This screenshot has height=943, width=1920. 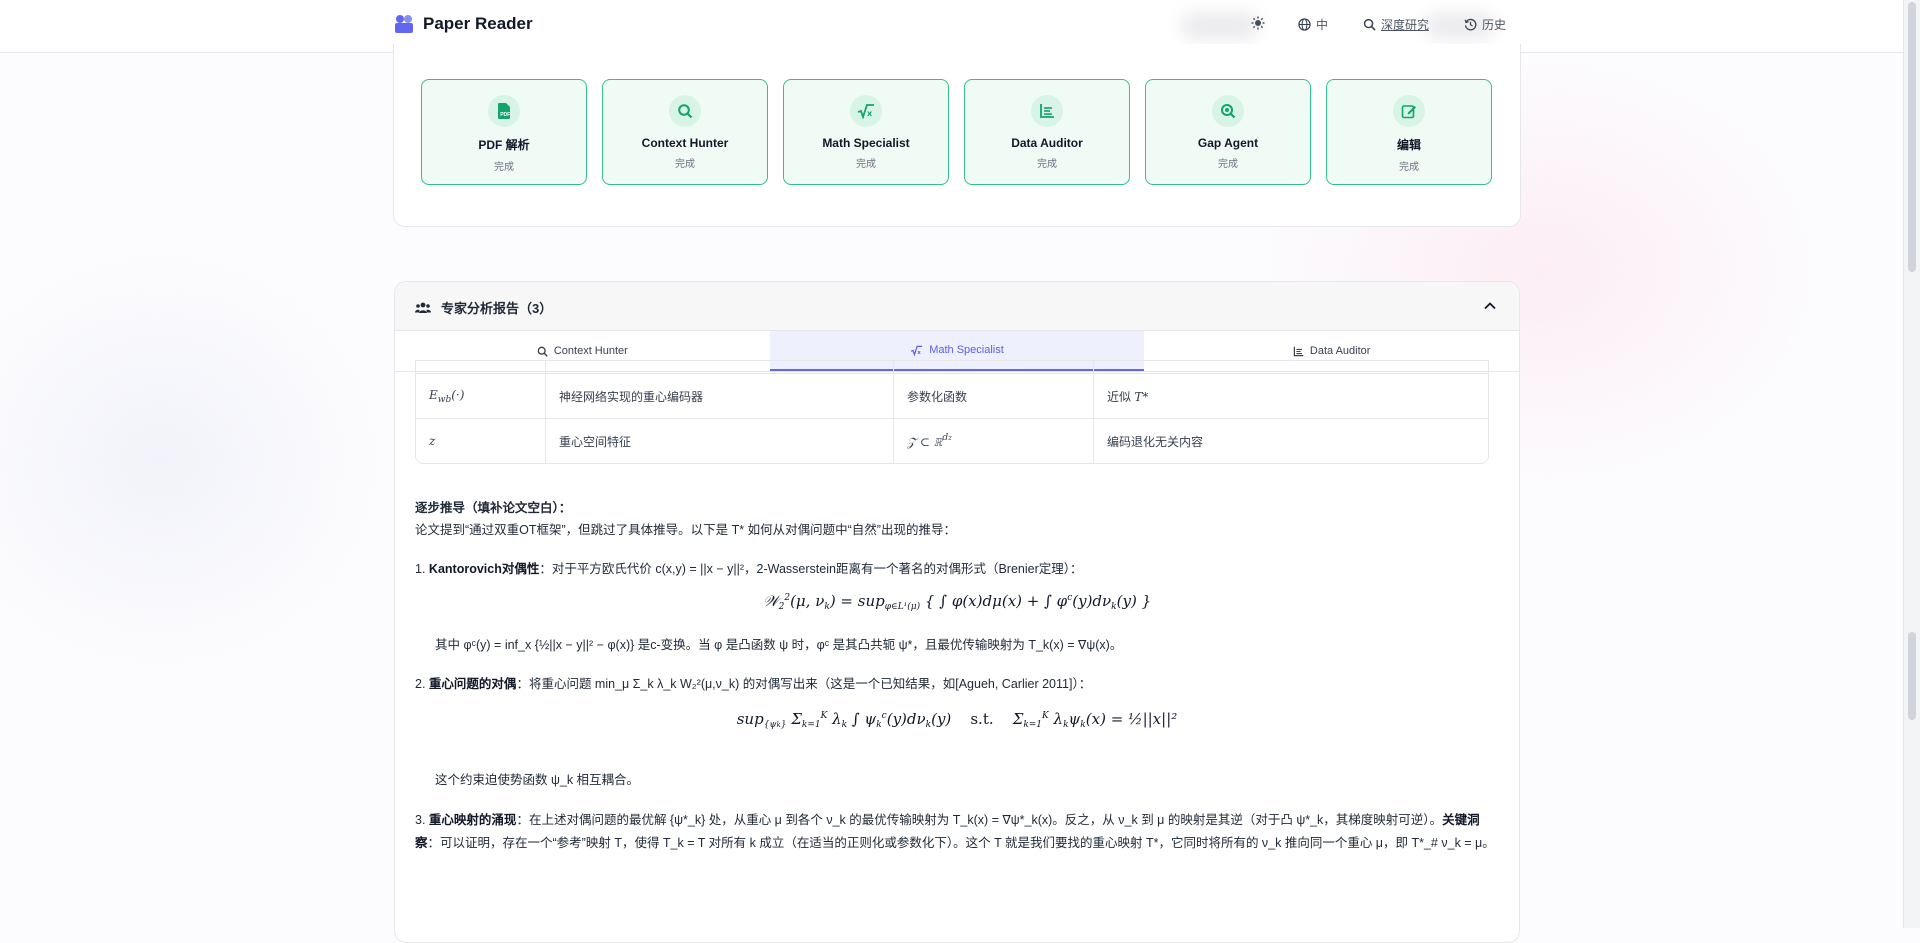 What do you see at coordinates (1304, 24) in the screenshot?
I see `globe-icon` at bounding box center [1304, 24].